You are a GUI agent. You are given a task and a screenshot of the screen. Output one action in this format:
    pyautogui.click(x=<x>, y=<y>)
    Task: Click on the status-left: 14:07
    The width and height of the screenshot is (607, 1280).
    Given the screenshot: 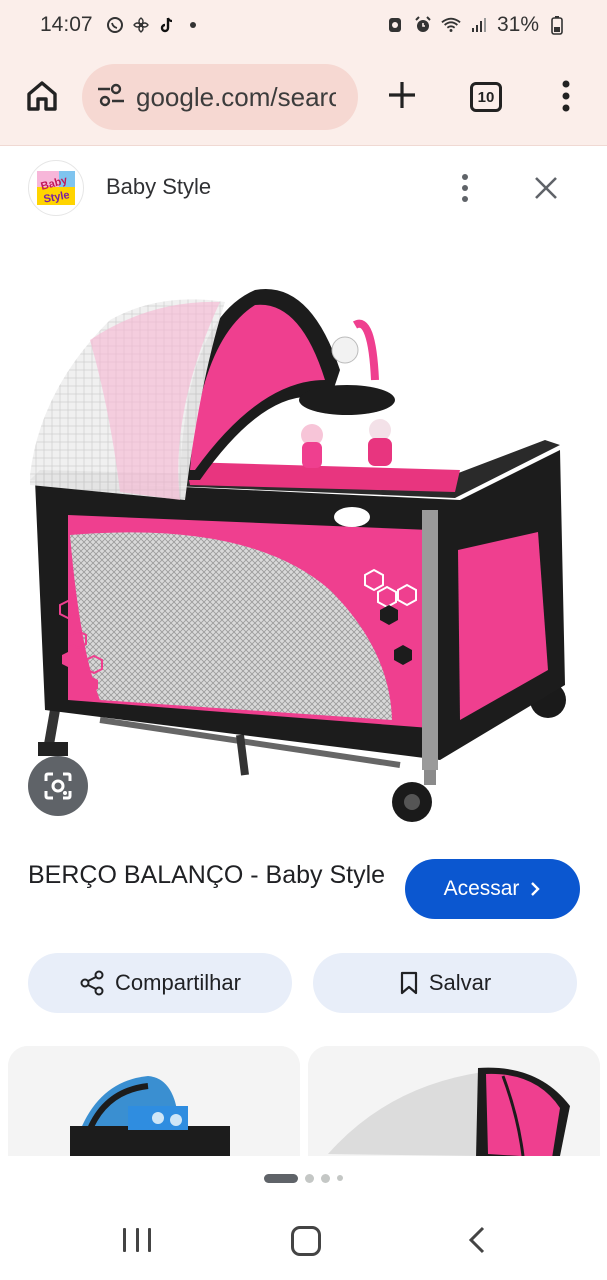 What is the action you would take?
    pyautogui.click(x=121, y=25)
    